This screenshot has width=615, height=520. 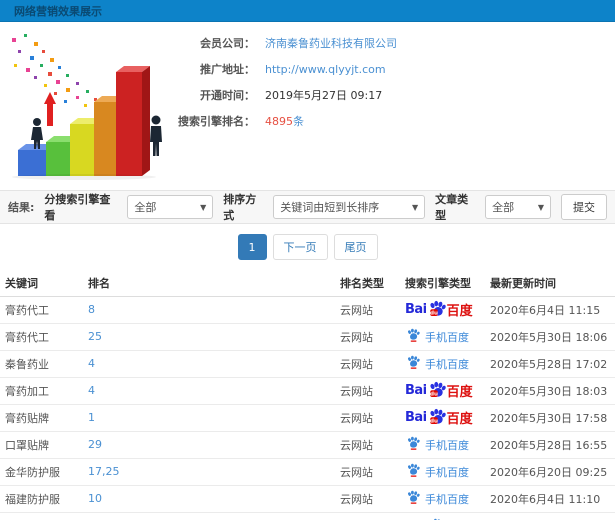 I want to click on keyword-cell: 膏药贴牌, so click(x=44, y=418).